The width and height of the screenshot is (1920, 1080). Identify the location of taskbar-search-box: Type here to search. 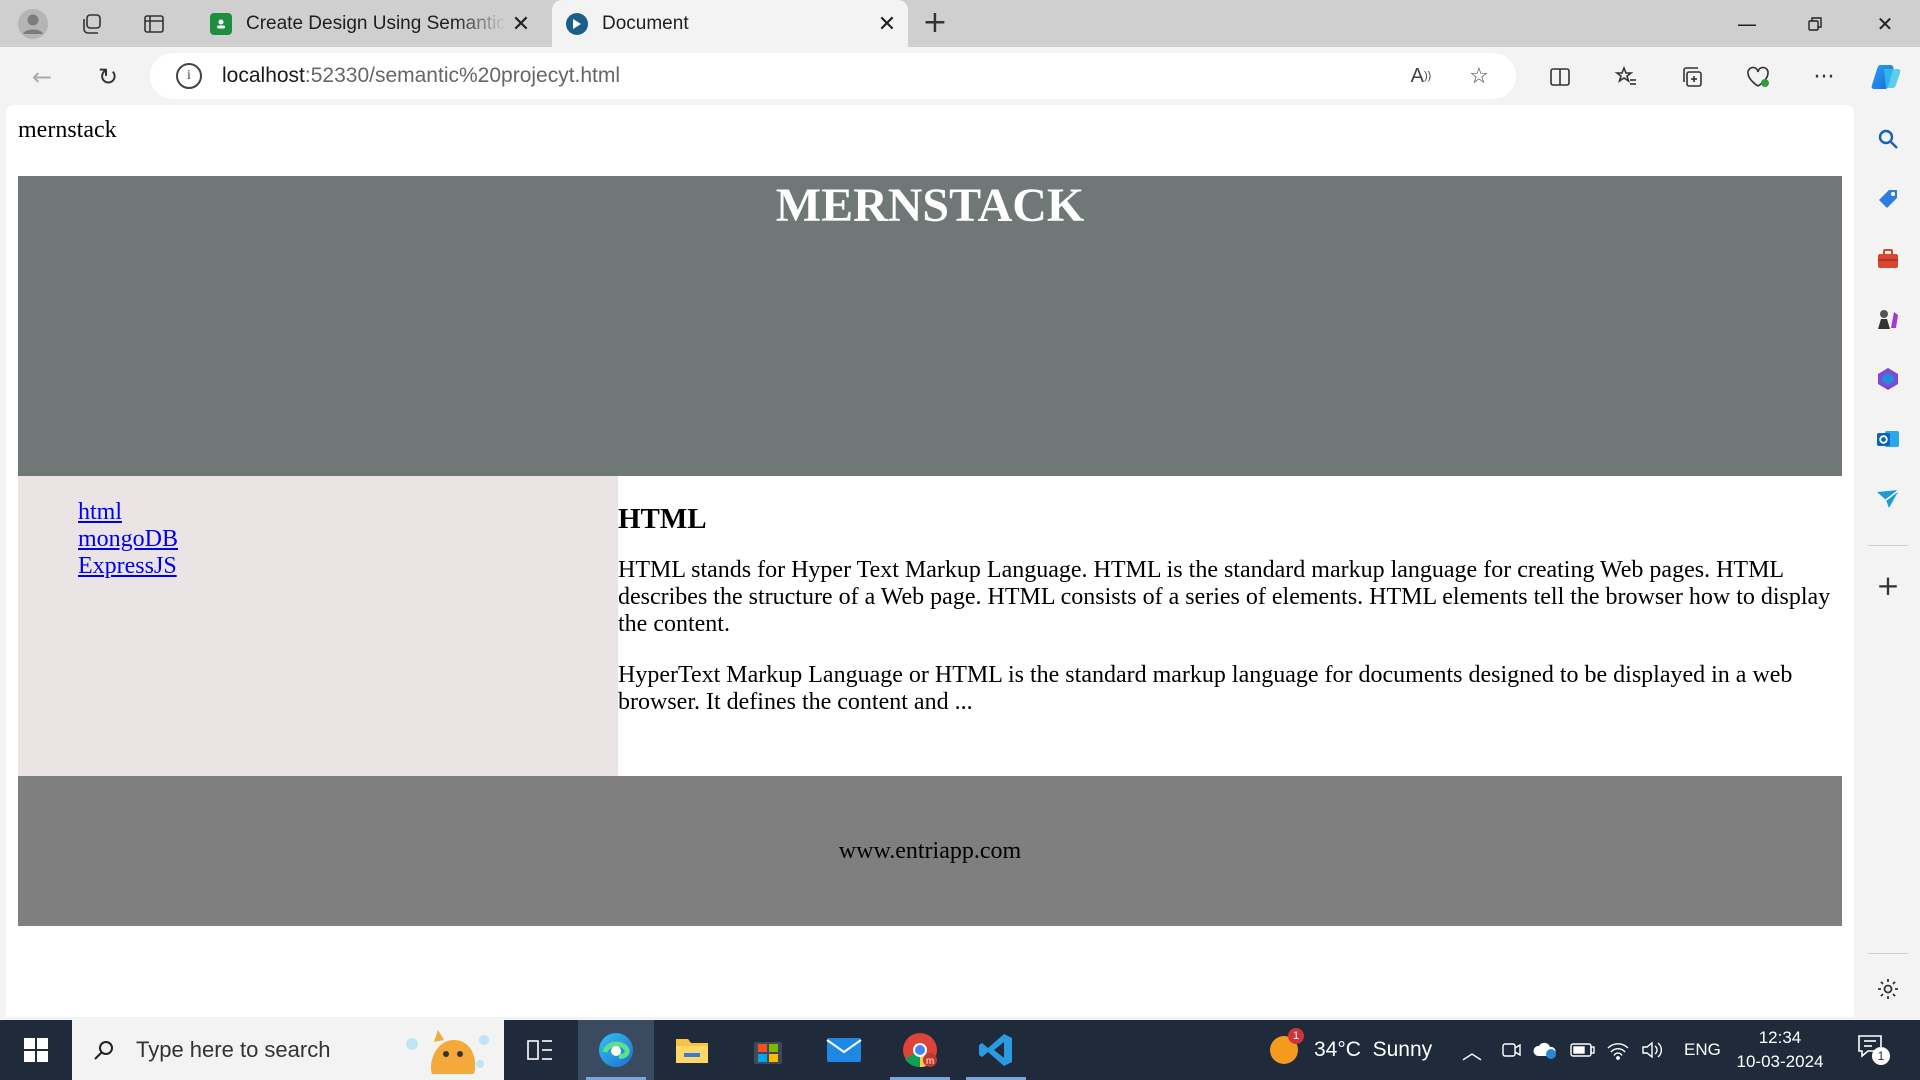
(288, 1050).